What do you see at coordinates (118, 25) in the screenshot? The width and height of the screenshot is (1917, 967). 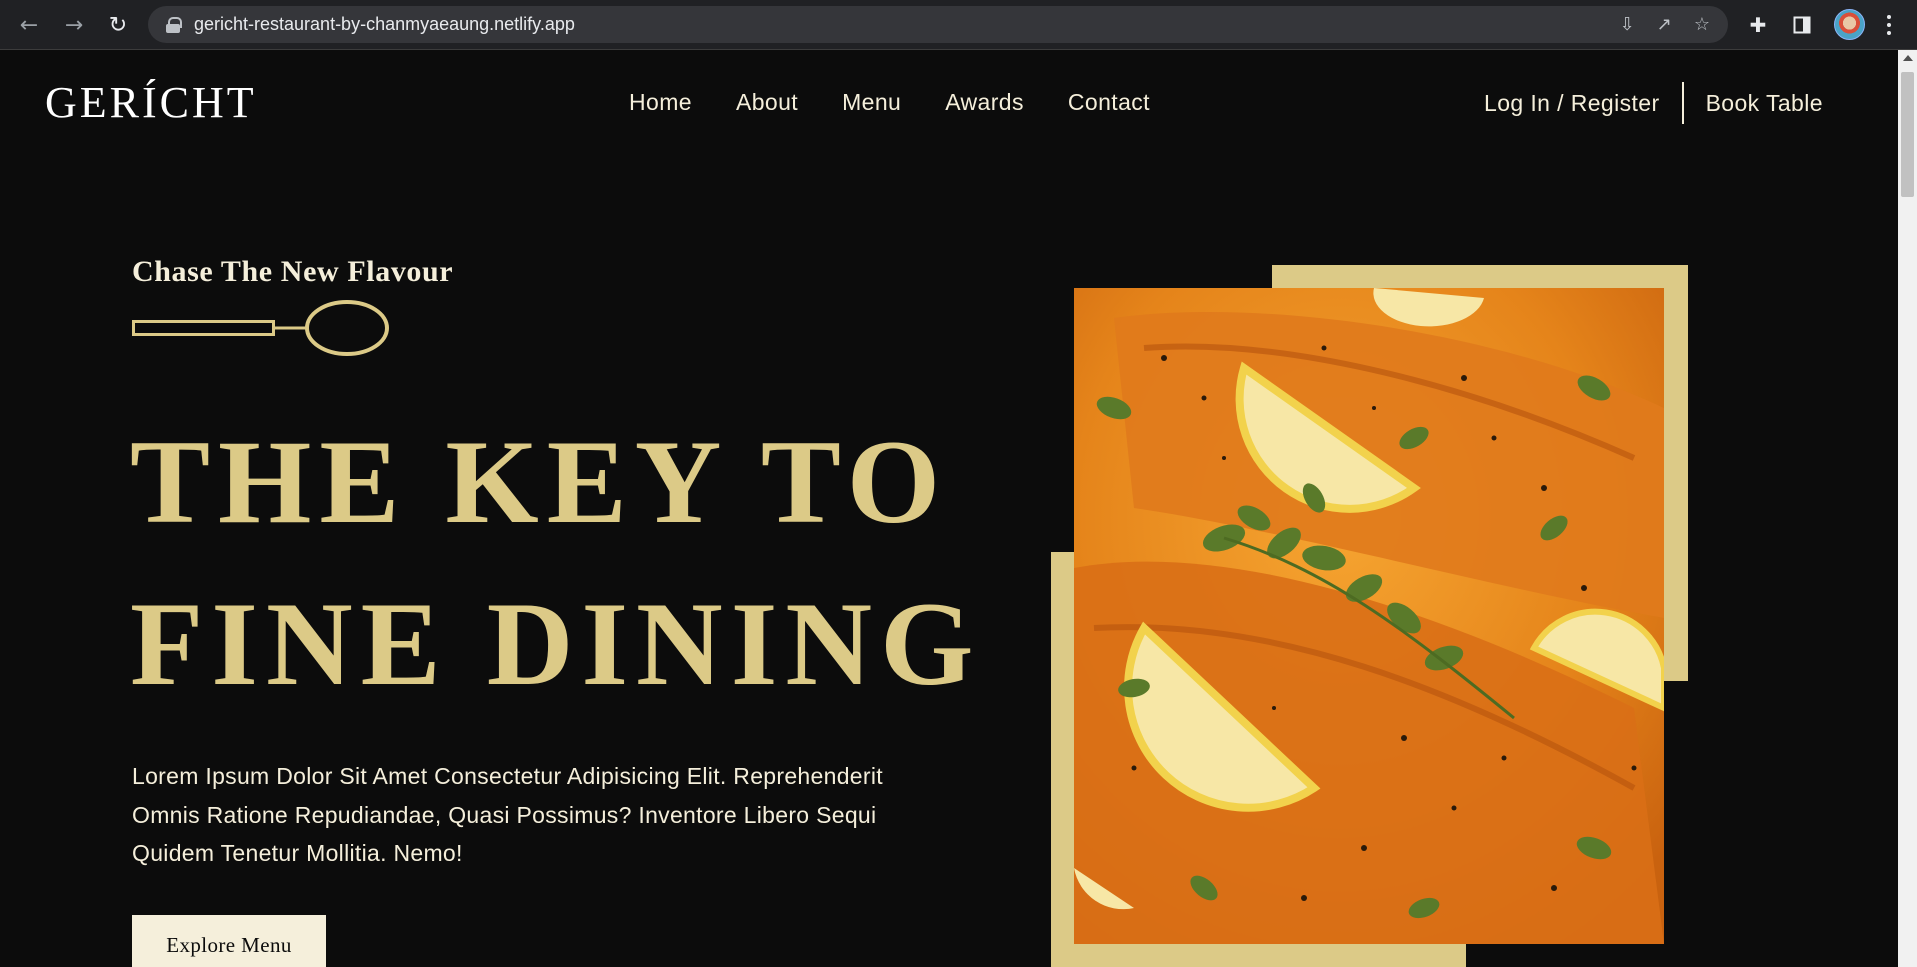 I see `reload-icon: ↻` at bounding box center [118, 25].